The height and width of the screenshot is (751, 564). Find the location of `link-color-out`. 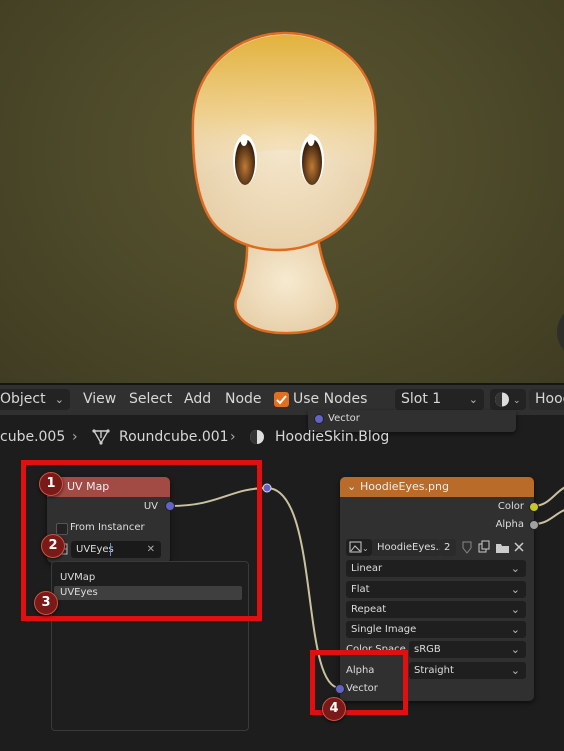

link-color-out is located at coordinates (548, 496).